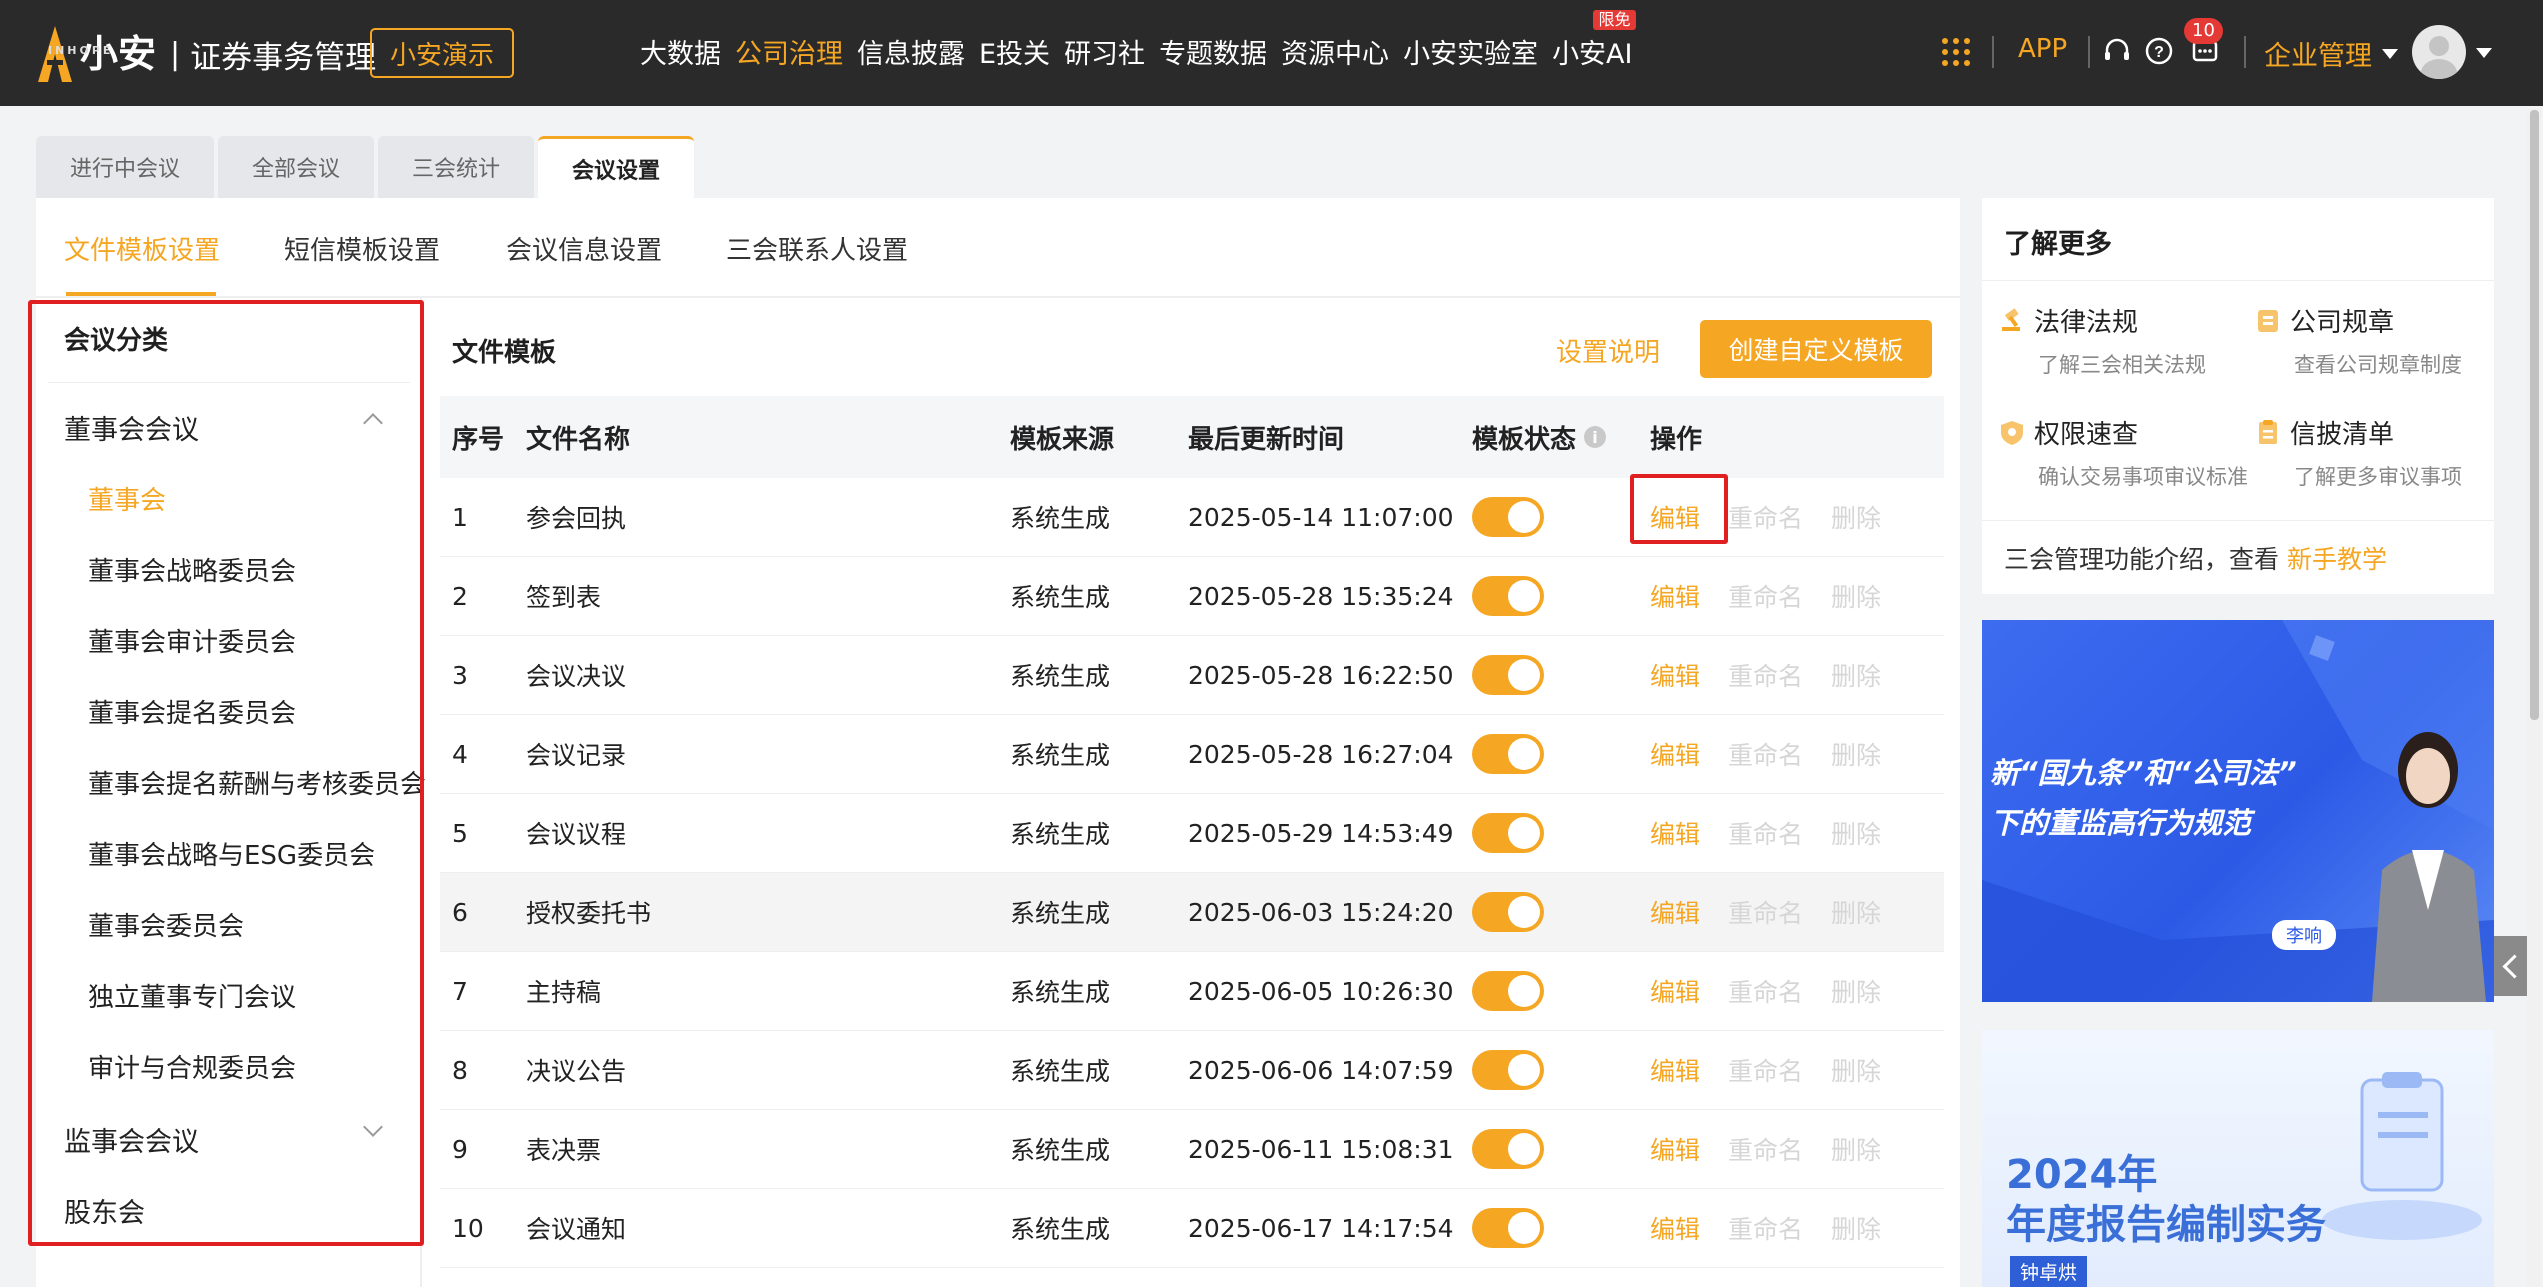 This screenshot has width=2543, height=1287. Describe the element at coordinates (1614, 20) in the screenshot. I see `nav-badge: 限免` at that location.